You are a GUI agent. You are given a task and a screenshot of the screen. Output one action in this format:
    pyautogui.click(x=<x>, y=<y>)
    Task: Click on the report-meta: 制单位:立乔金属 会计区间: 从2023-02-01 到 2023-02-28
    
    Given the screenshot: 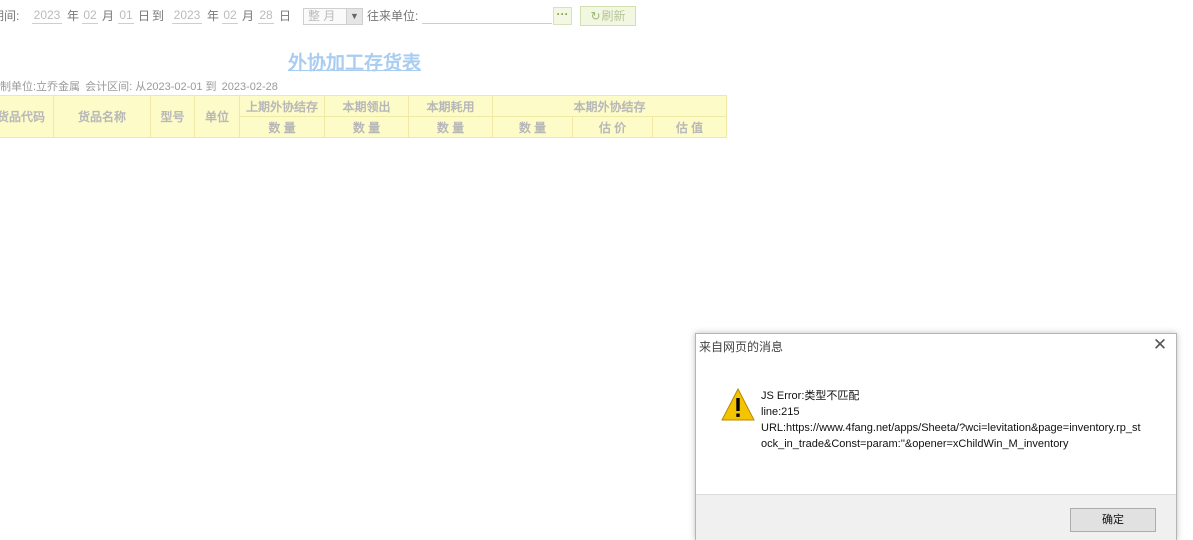 What is the action you would take?
    pyautogui.click(x=140, y=86)
    